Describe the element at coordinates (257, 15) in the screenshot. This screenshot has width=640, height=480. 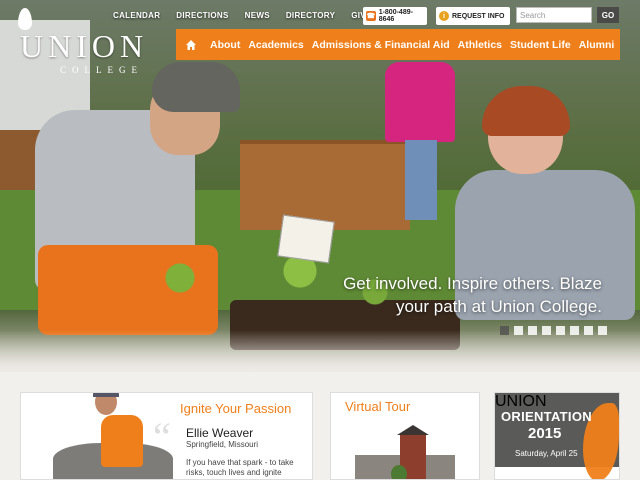
I see `util-news: NEWS` at that location.